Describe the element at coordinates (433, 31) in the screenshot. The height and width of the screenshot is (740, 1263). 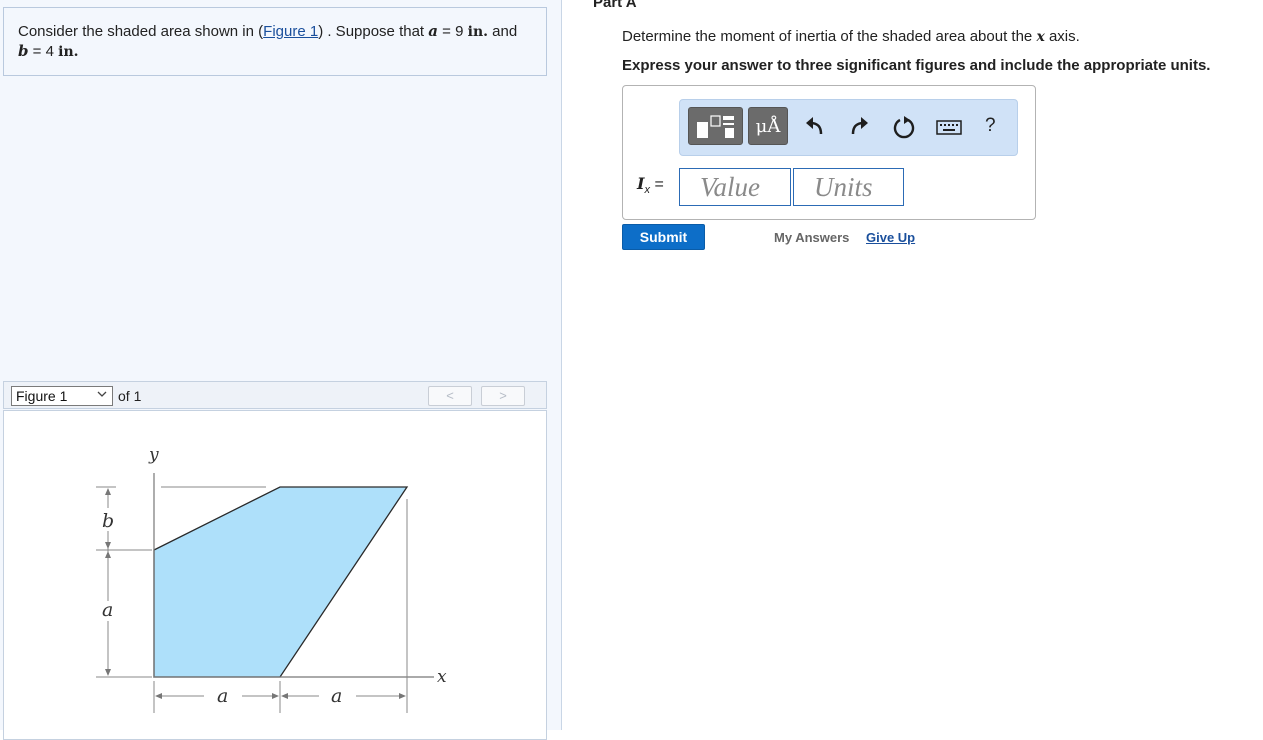
I see `var-a: a` at that location.